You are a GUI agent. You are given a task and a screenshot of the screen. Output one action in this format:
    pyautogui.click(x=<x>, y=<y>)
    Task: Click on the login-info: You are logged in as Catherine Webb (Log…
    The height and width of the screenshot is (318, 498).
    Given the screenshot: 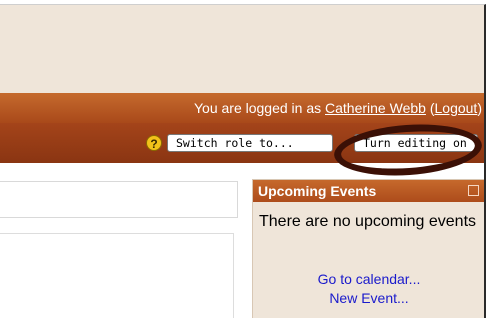 What is the action you would take?
    pyautogui.click(x=338, y=108)
    